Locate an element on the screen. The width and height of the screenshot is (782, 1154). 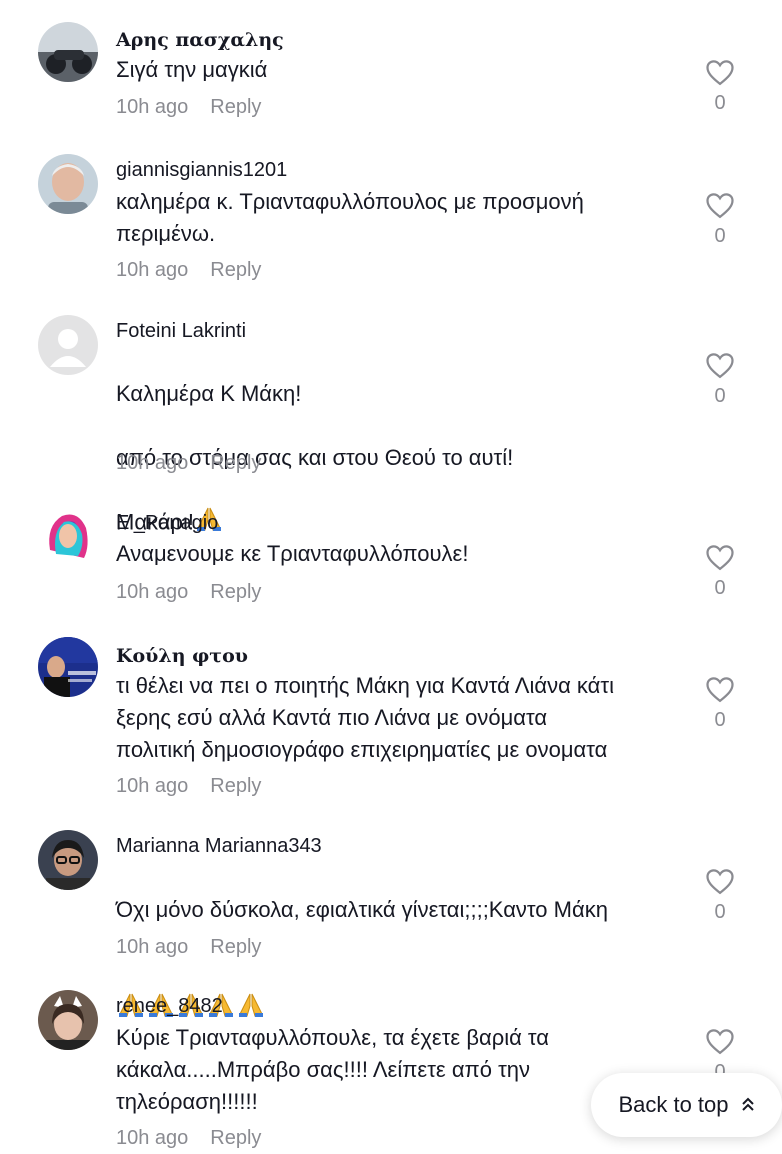
comment-username: El_Panagio is located at coordinates (167, 523).